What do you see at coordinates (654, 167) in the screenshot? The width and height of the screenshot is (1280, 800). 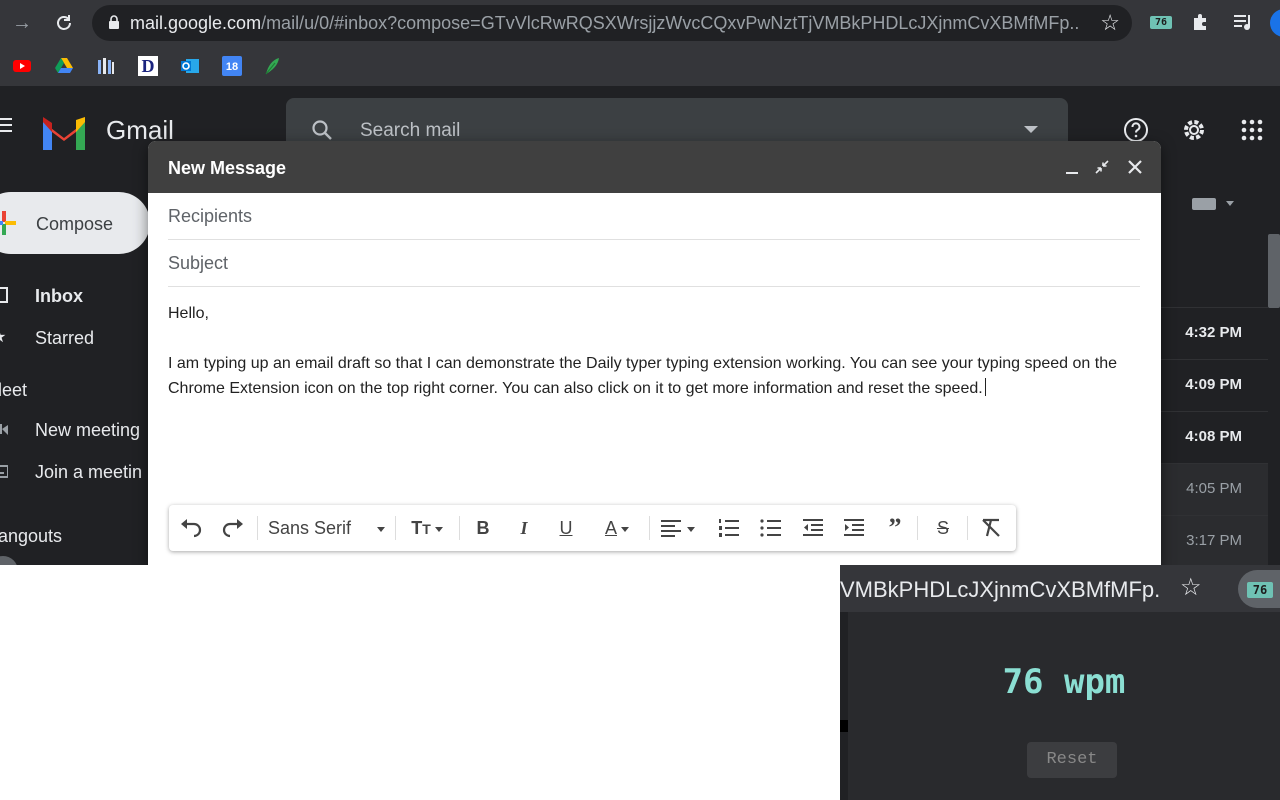 I see `compose-header: New Message` at bounding box center [654, 167].